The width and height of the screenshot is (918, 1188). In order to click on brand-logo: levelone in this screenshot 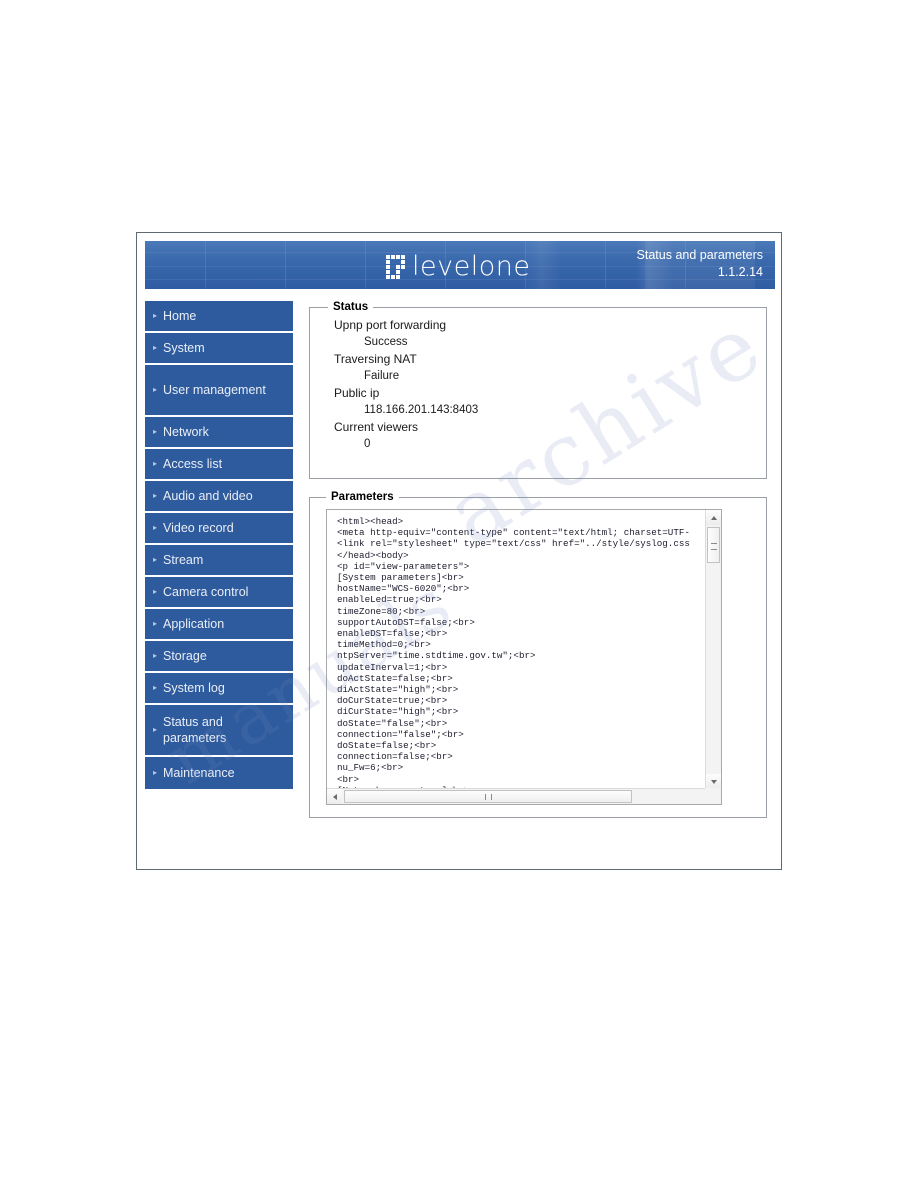, I will do `click(458, 266)`.